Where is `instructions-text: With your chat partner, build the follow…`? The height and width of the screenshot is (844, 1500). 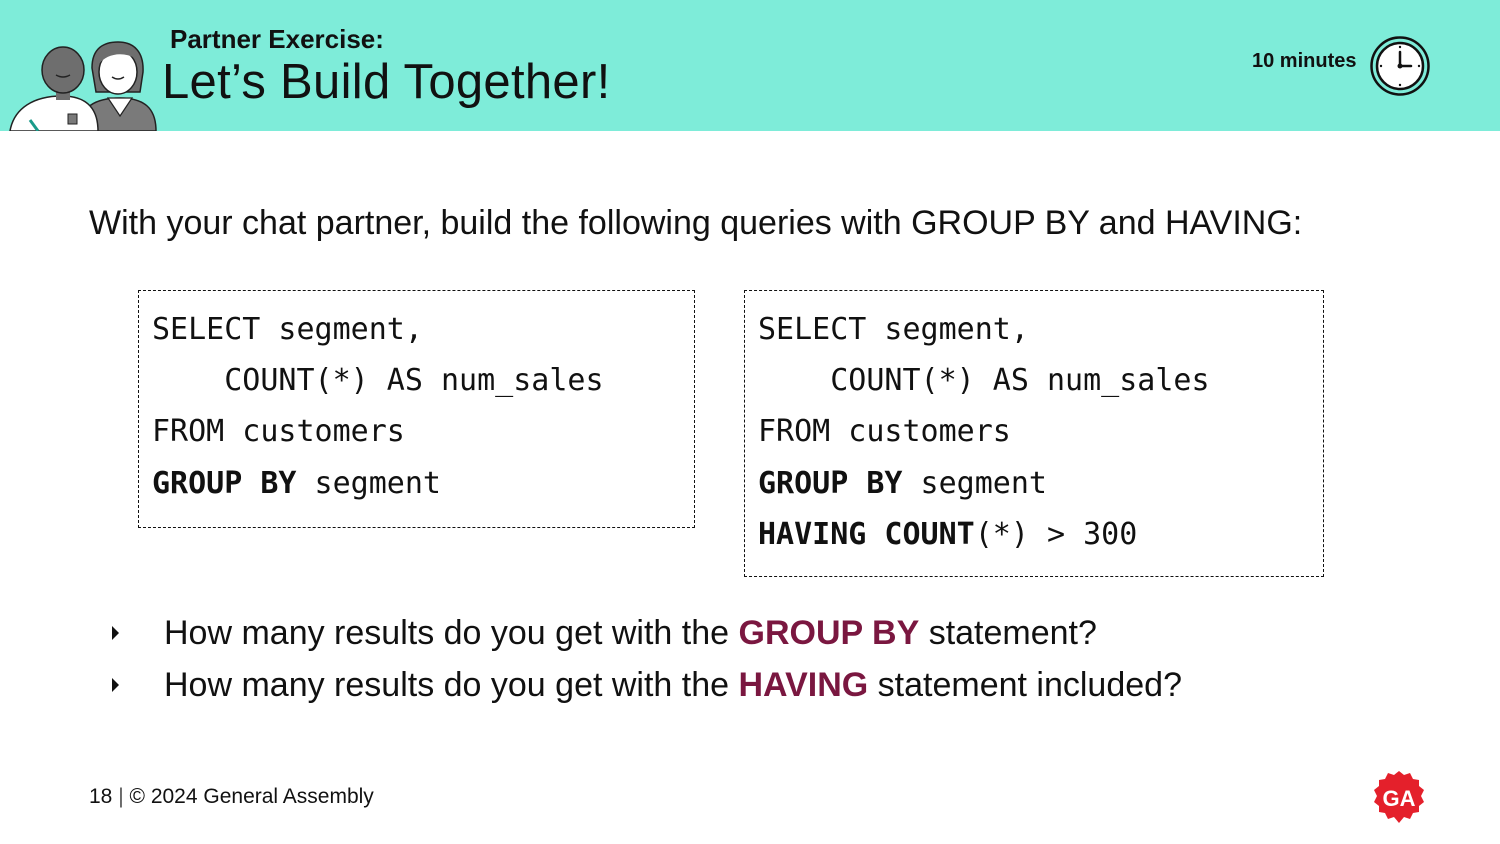 instructions-text: With your chat partner, build the follow… is located at coordinates (696, 223).